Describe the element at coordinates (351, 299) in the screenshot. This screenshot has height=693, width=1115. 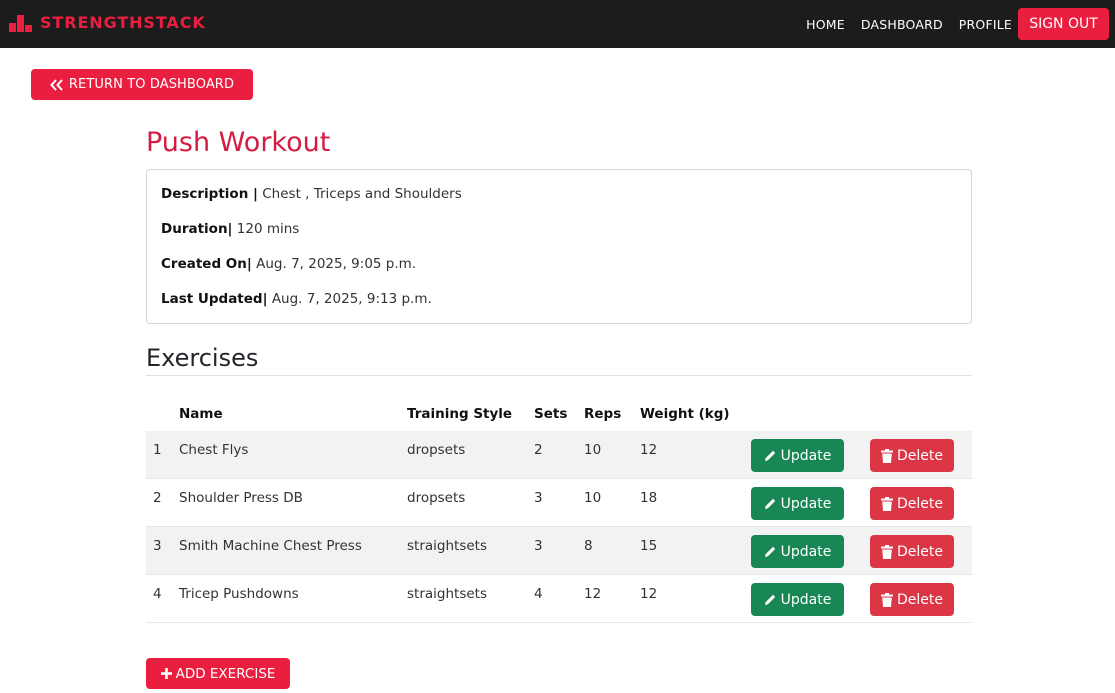
I see `detail-value: Aug. 7, 2025, 9:13 p.m.` at that location.